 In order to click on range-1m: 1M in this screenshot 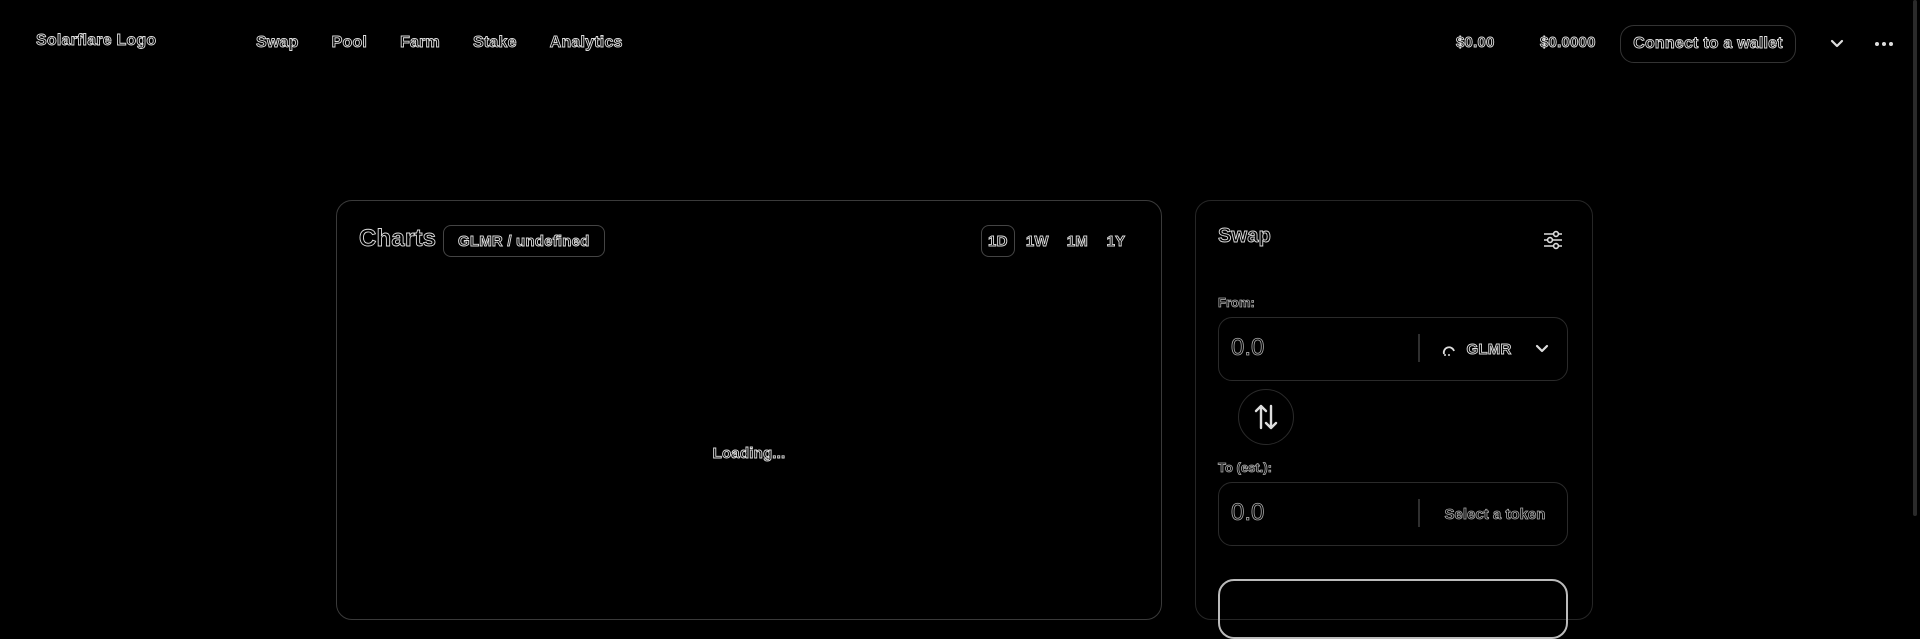, I will do `click(1077, 241)`.